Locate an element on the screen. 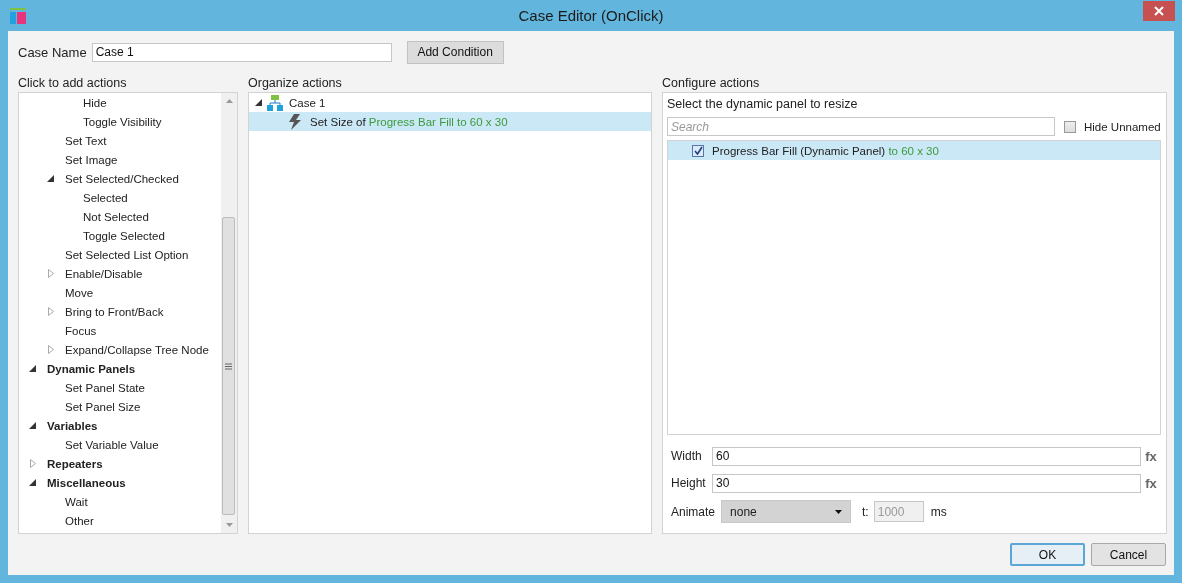 The image size is (1182, 583). scrollbar is located at coordinates (229, 313).